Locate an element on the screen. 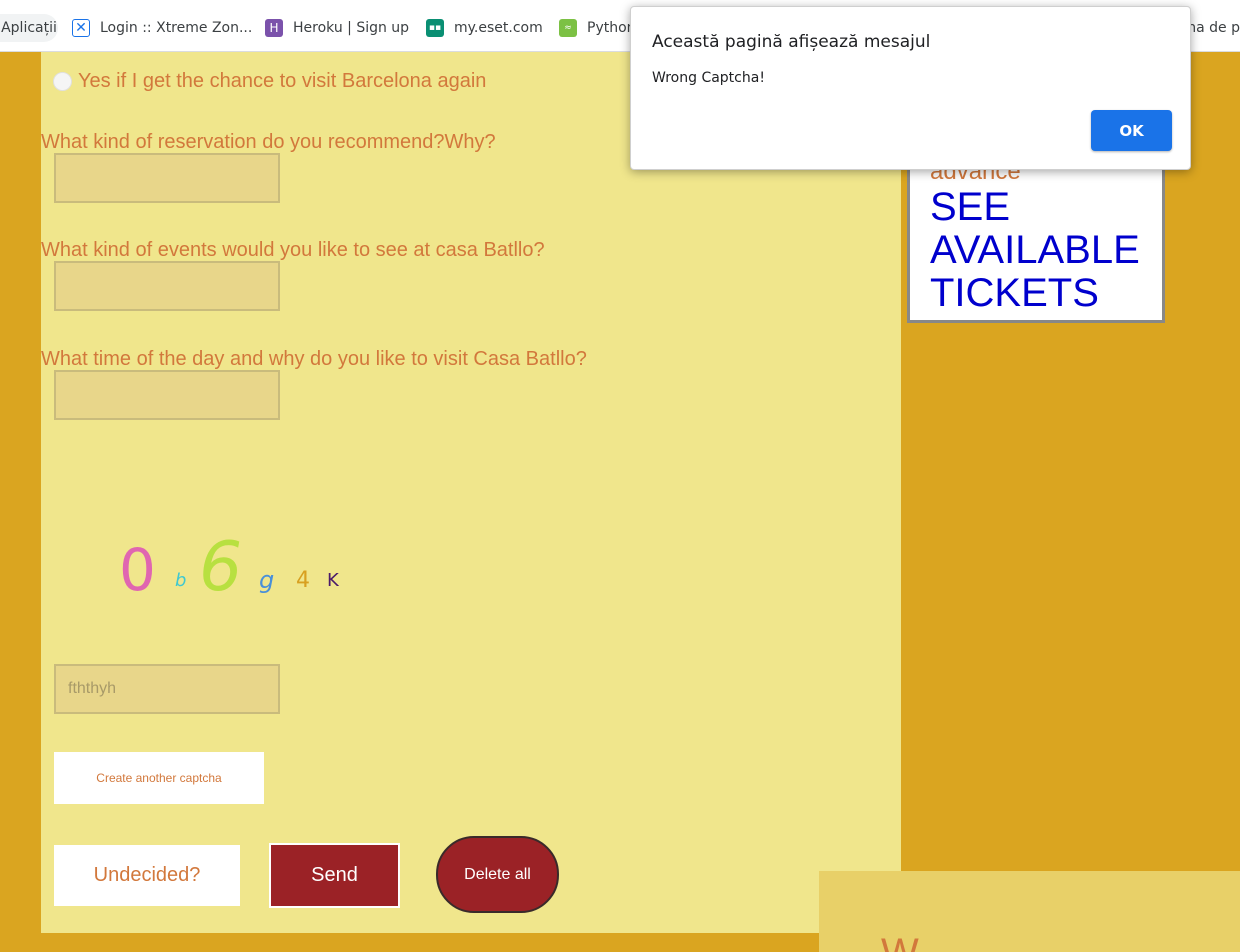  ok-button: OK is located at coordinates (1131, 130).